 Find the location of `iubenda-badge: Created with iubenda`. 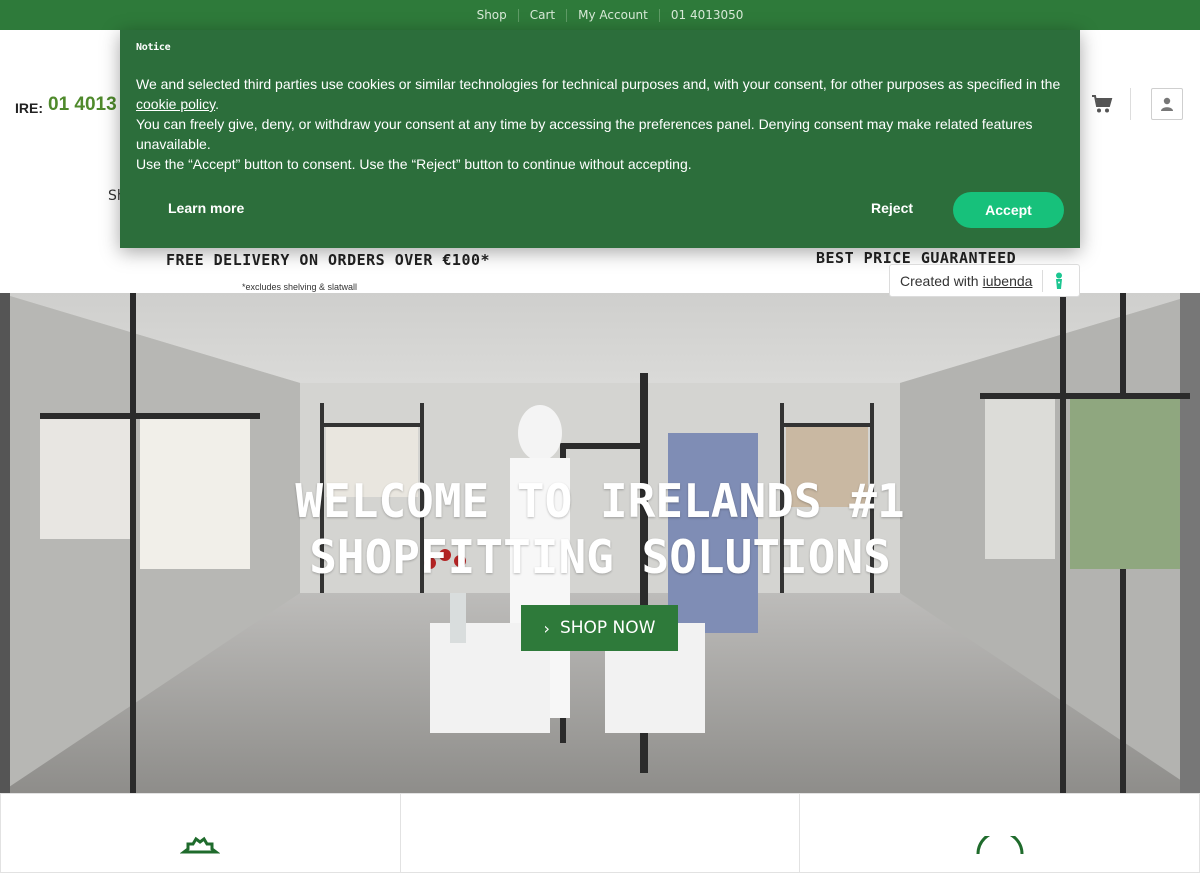

iubenda-badge: Created with iubenda is located at coordinates (984, 280).